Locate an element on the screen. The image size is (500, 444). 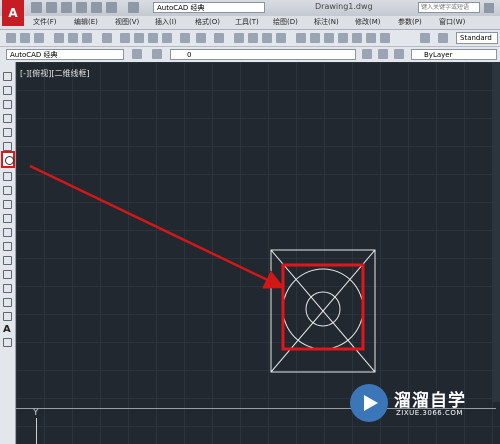
ucs-y-label: Y is located at coordinates (36, 413).